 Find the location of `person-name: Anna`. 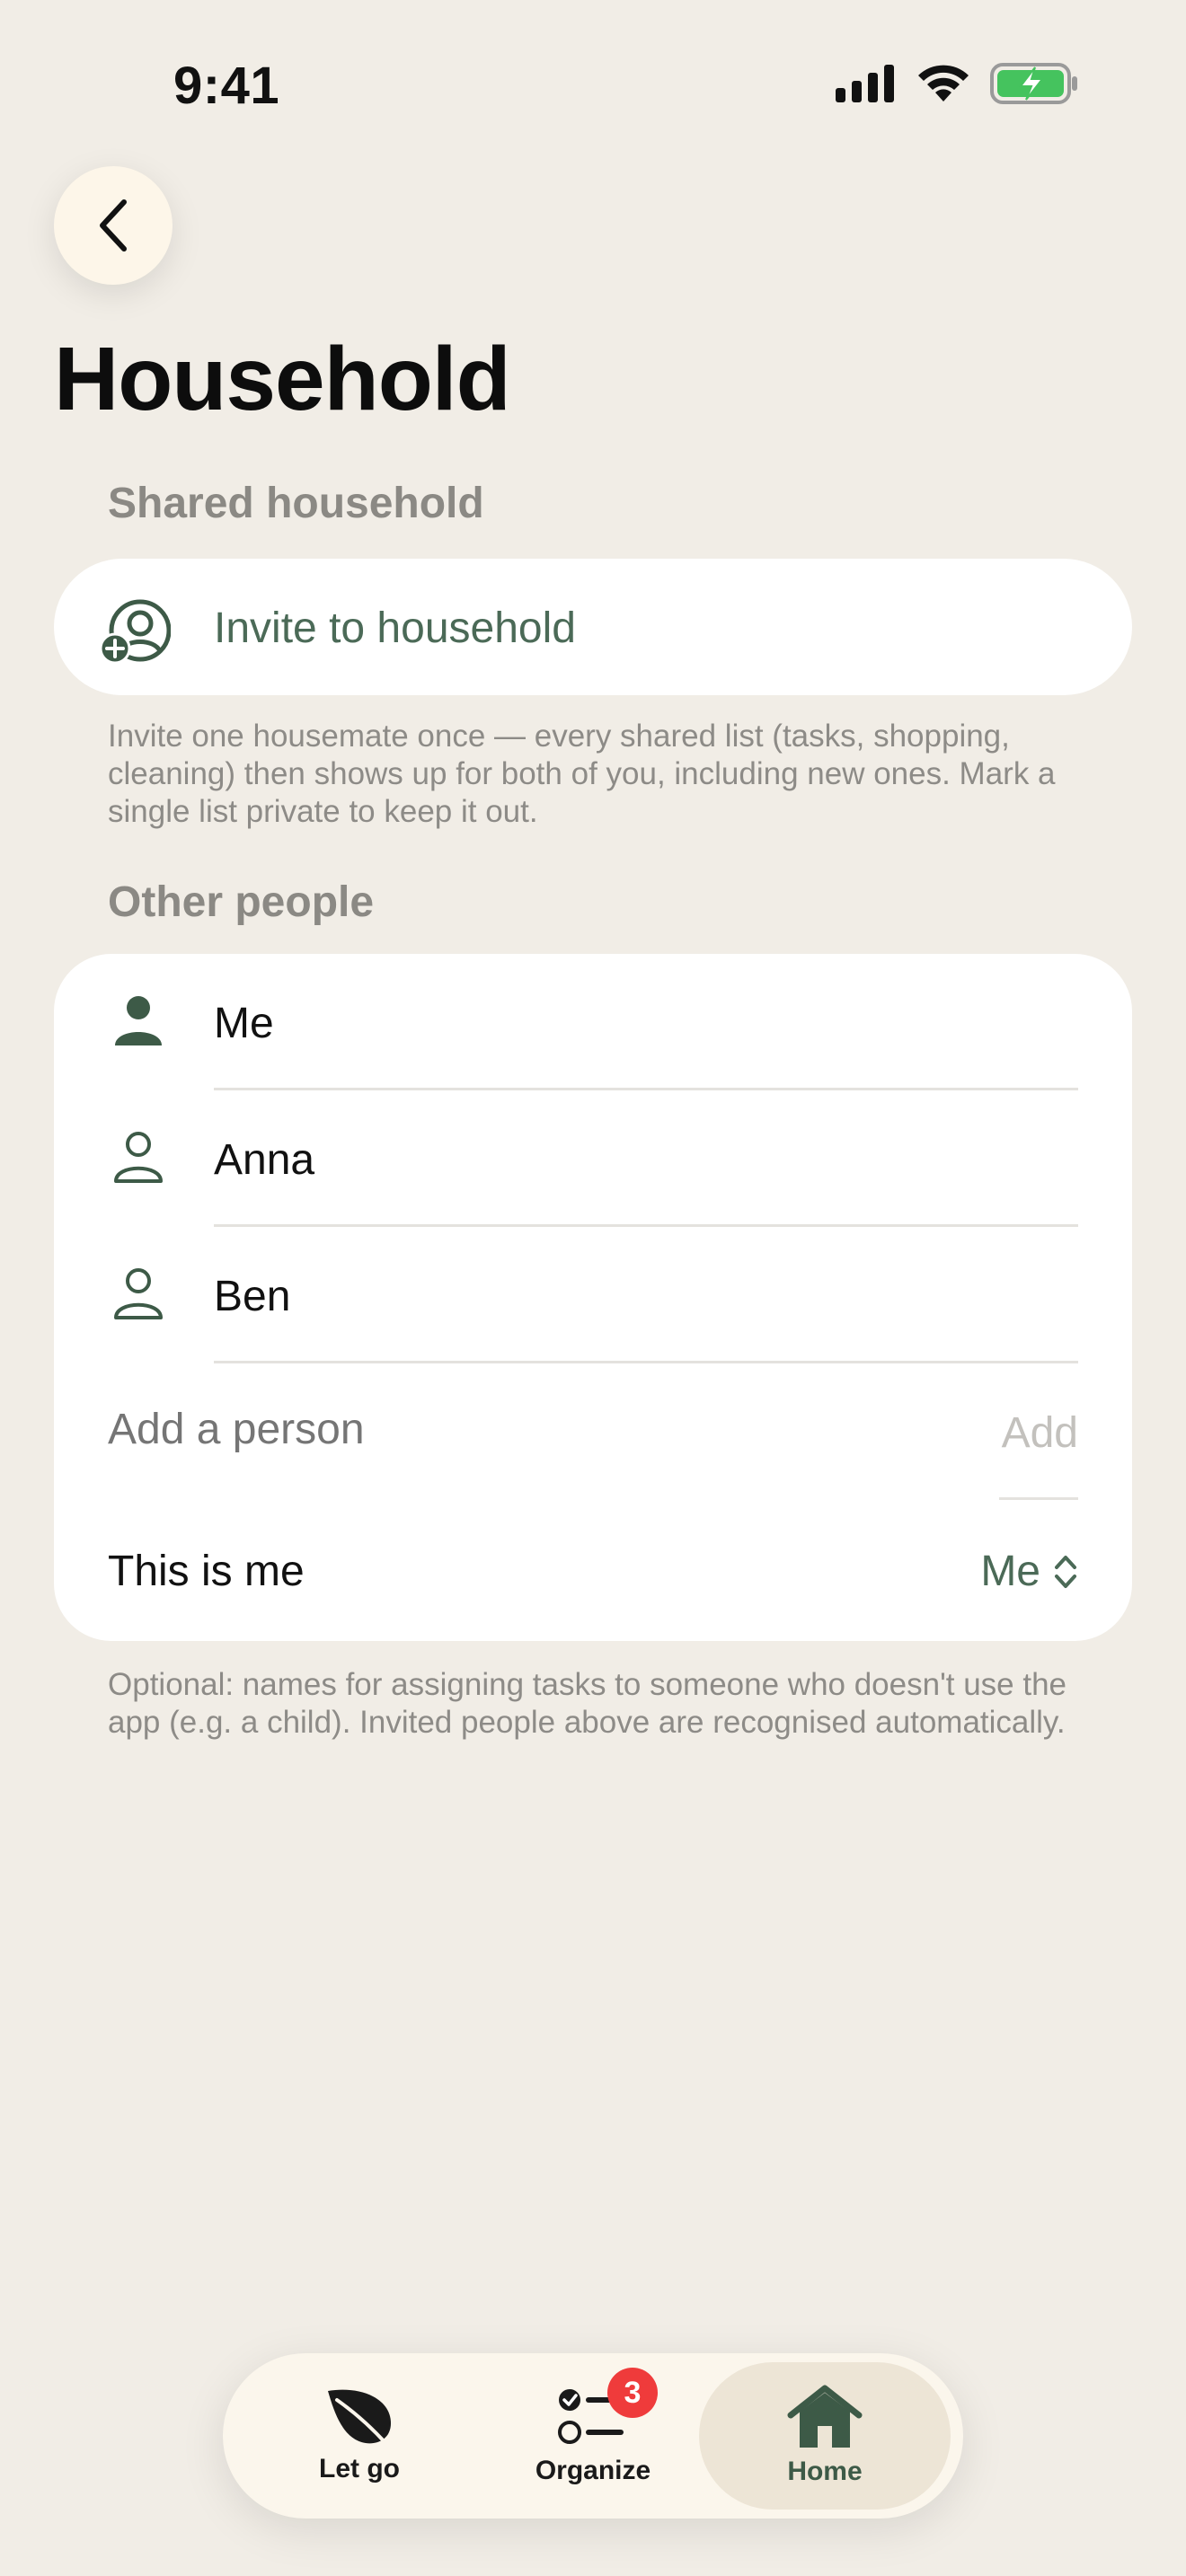

person-name: Anna is located at coordinates (264, 1160).